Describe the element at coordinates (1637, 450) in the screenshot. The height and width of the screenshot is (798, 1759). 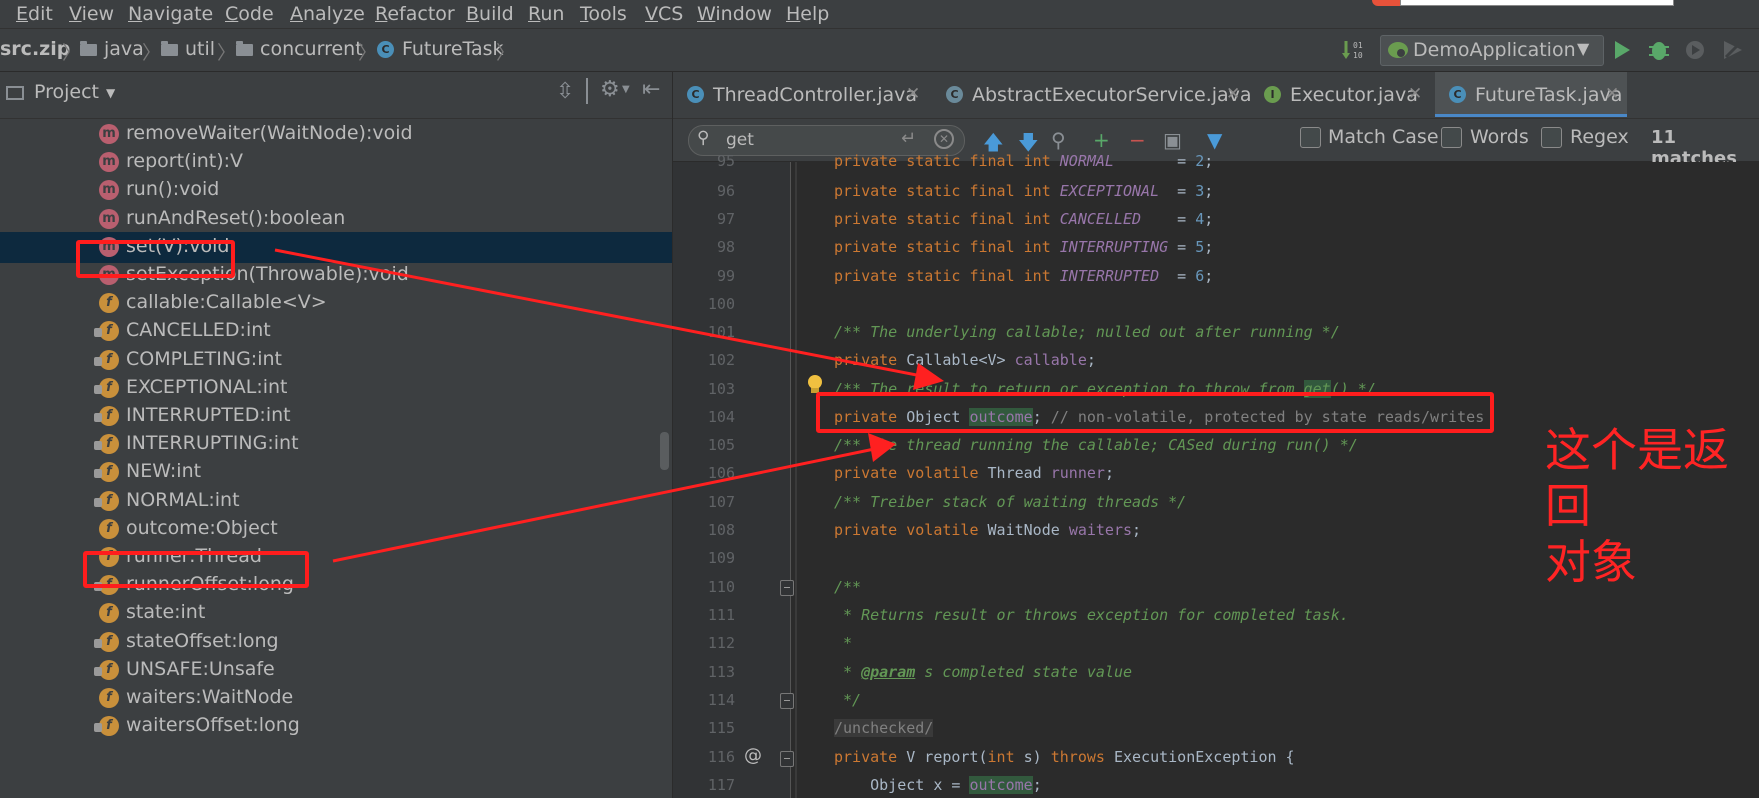
I see `annotation-line: 这个是返` at that location.